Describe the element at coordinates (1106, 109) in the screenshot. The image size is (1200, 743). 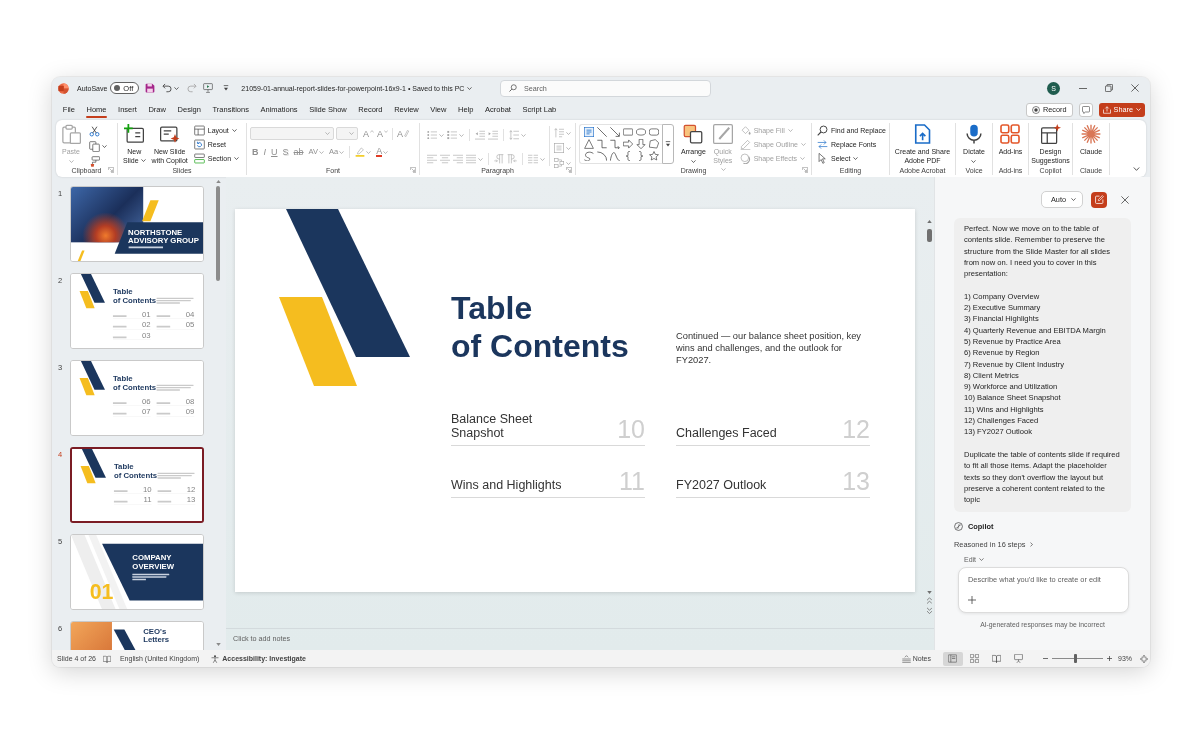
I see `share-icon` at that location.